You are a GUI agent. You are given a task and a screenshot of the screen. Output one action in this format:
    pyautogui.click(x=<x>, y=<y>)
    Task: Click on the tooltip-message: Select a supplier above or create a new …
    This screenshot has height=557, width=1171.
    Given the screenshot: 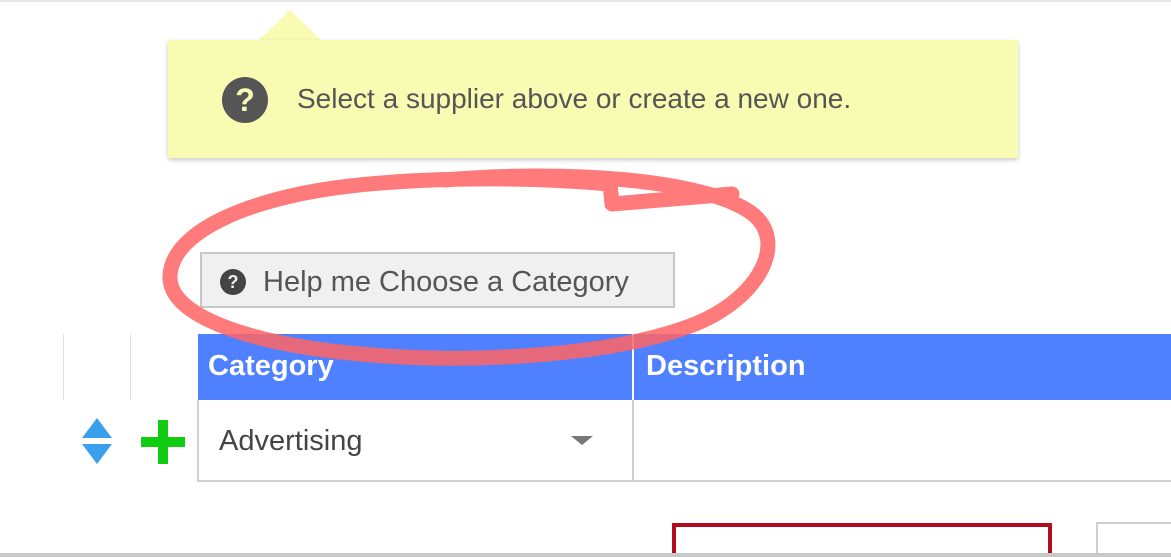 What is the action you would take?
    pyautogui.click(x=574, y=98)
    